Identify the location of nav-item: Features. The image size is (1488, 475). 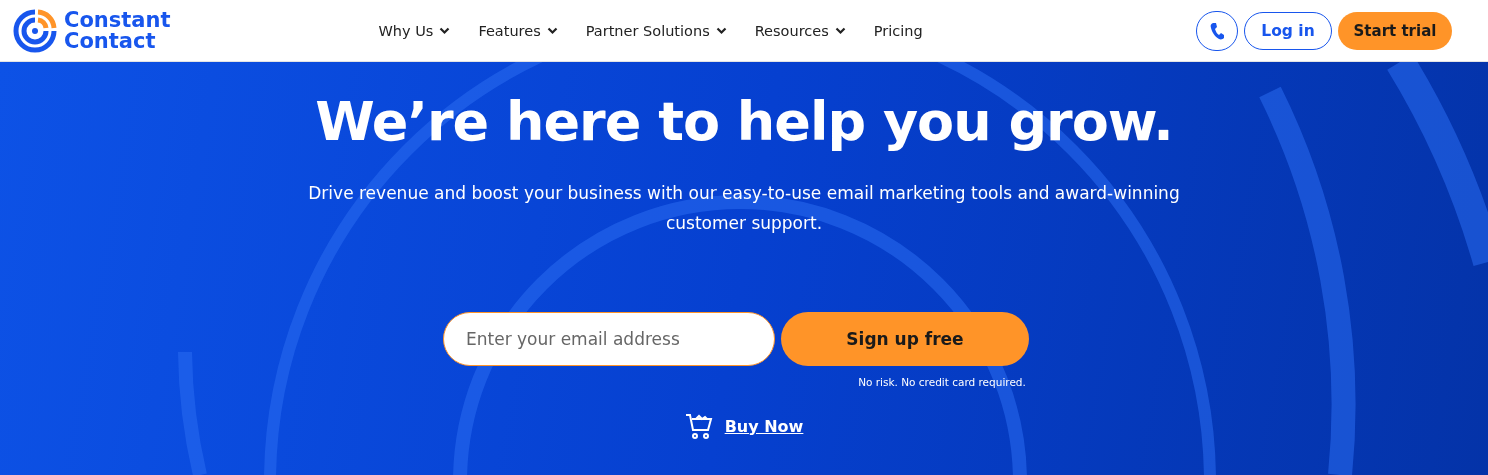
(518, 30).